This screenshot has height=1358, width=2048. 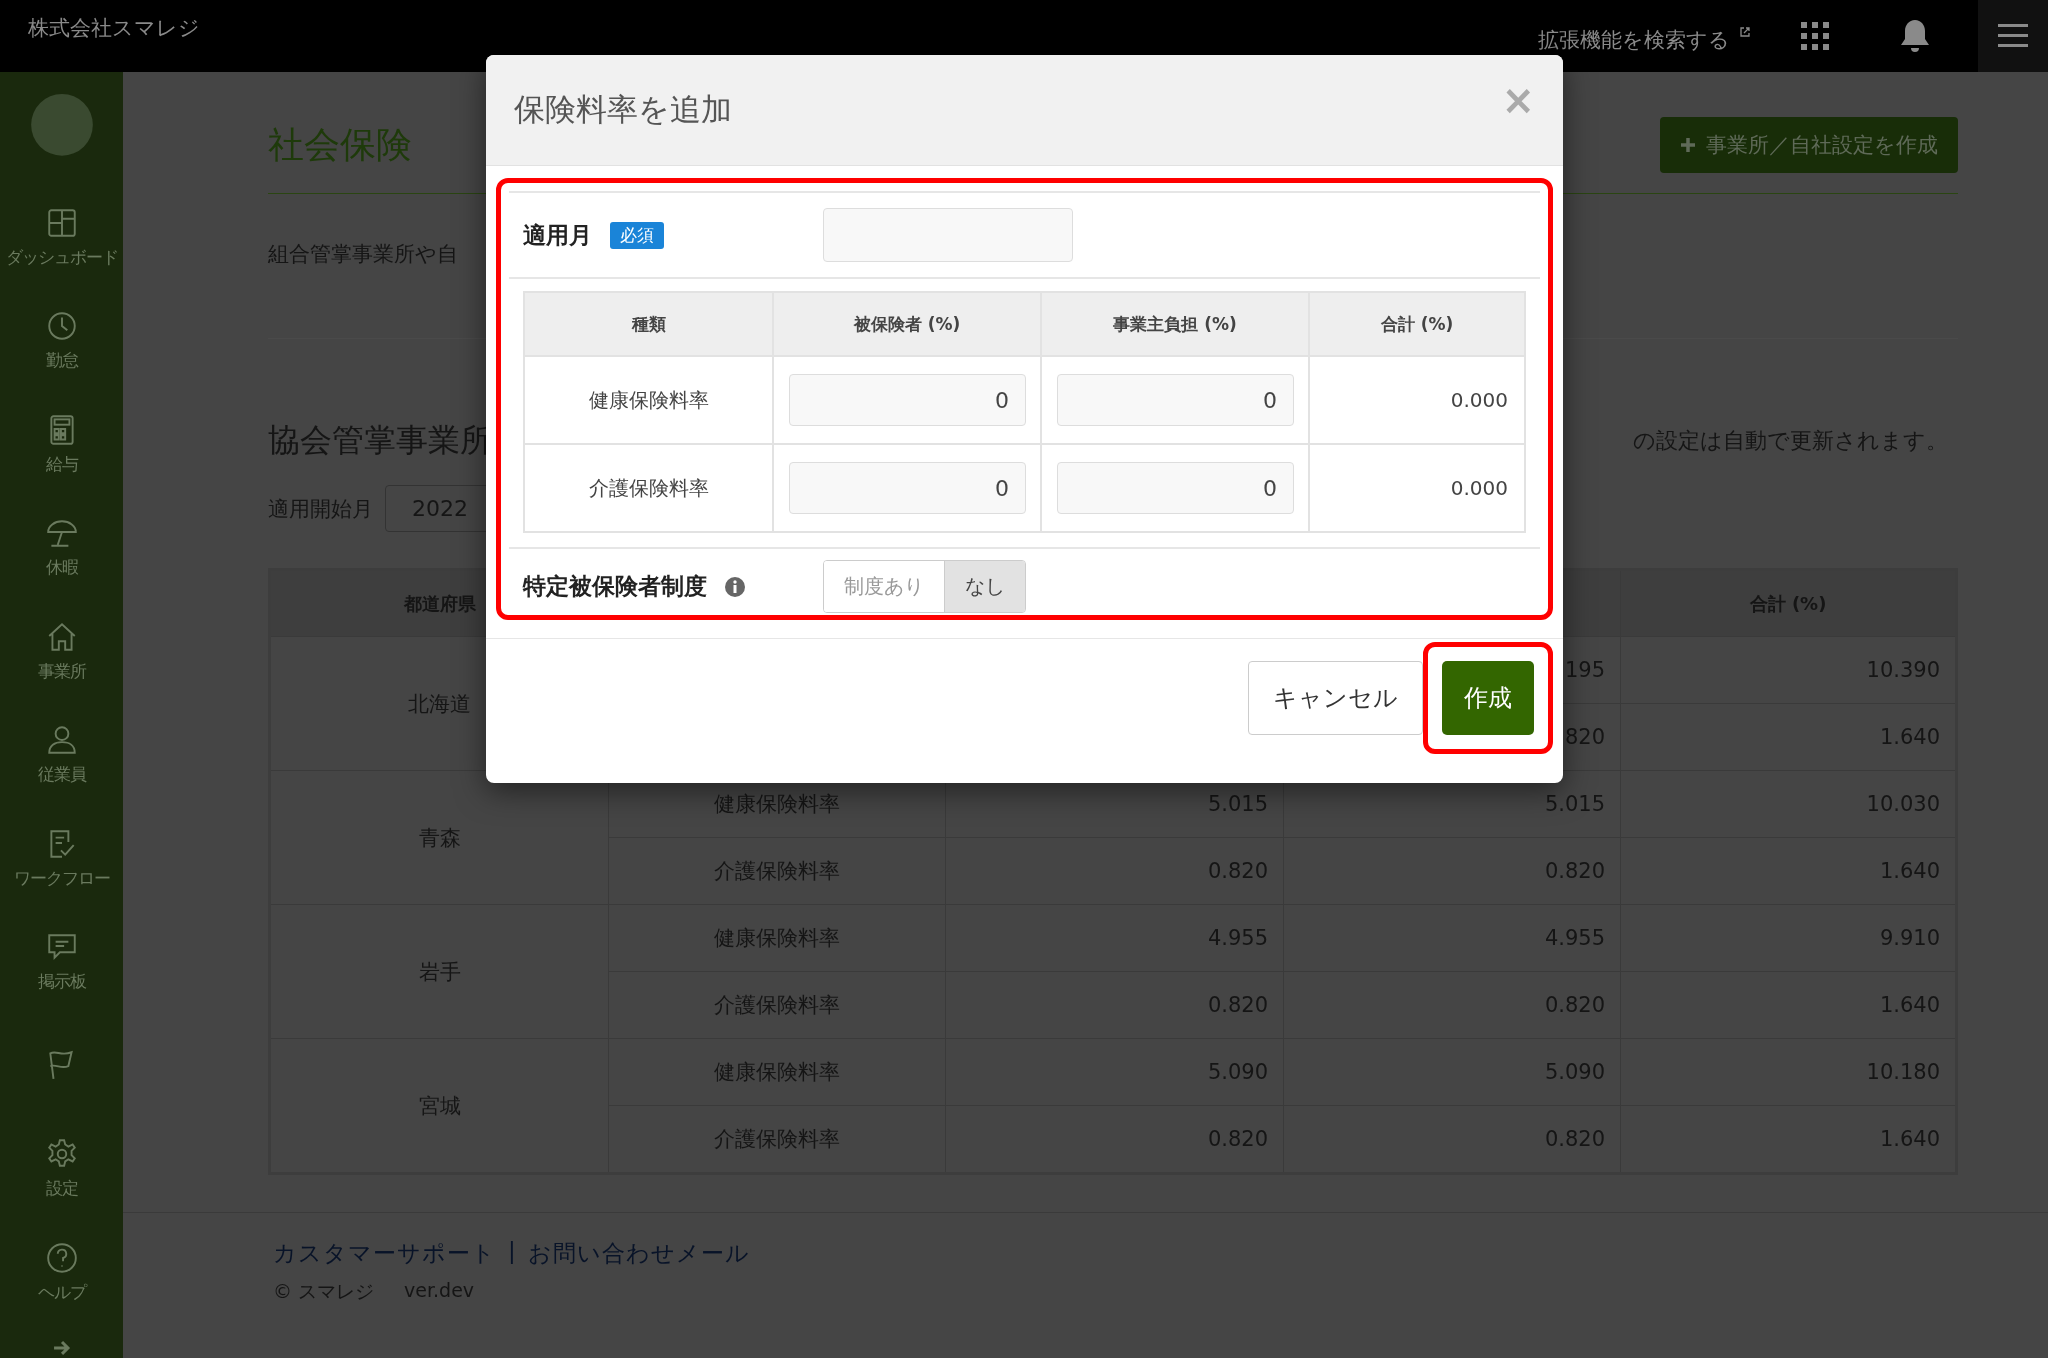 What do you see at coordinates (61, 755) in the screenshot?
I see `sidebar-item: 従業員` at bounding box center [61, 755].